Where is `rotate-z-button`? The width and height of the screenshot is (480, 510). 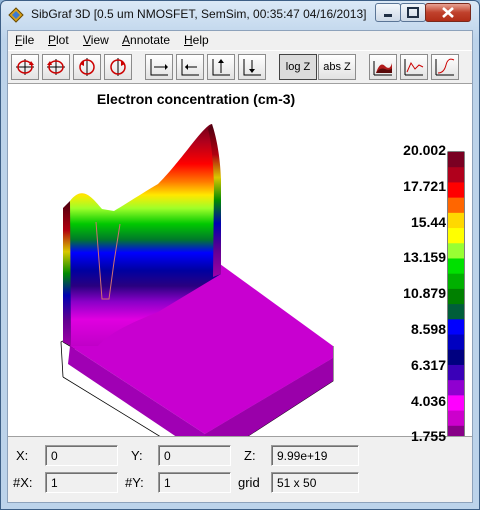 rotate-z-button is located at coordinates (87, 67).